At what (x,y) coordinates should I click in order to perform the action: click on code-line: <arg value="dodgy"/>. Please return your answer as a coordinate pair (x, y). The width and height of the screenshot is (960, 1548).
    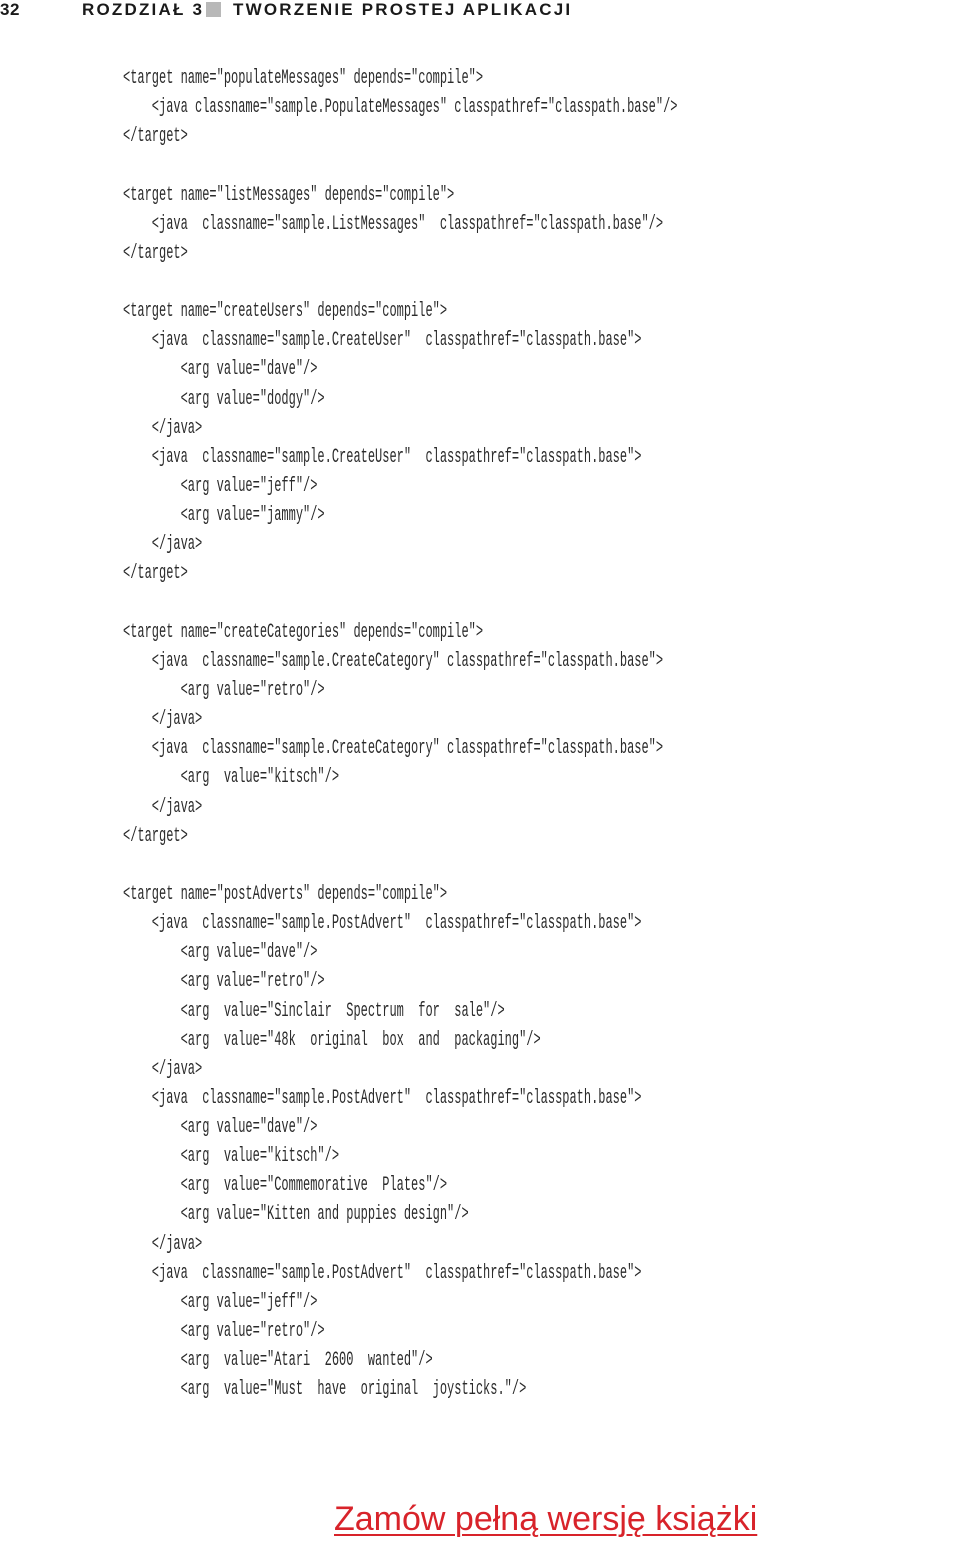
    Looking at the image, I should click on (224, 399).